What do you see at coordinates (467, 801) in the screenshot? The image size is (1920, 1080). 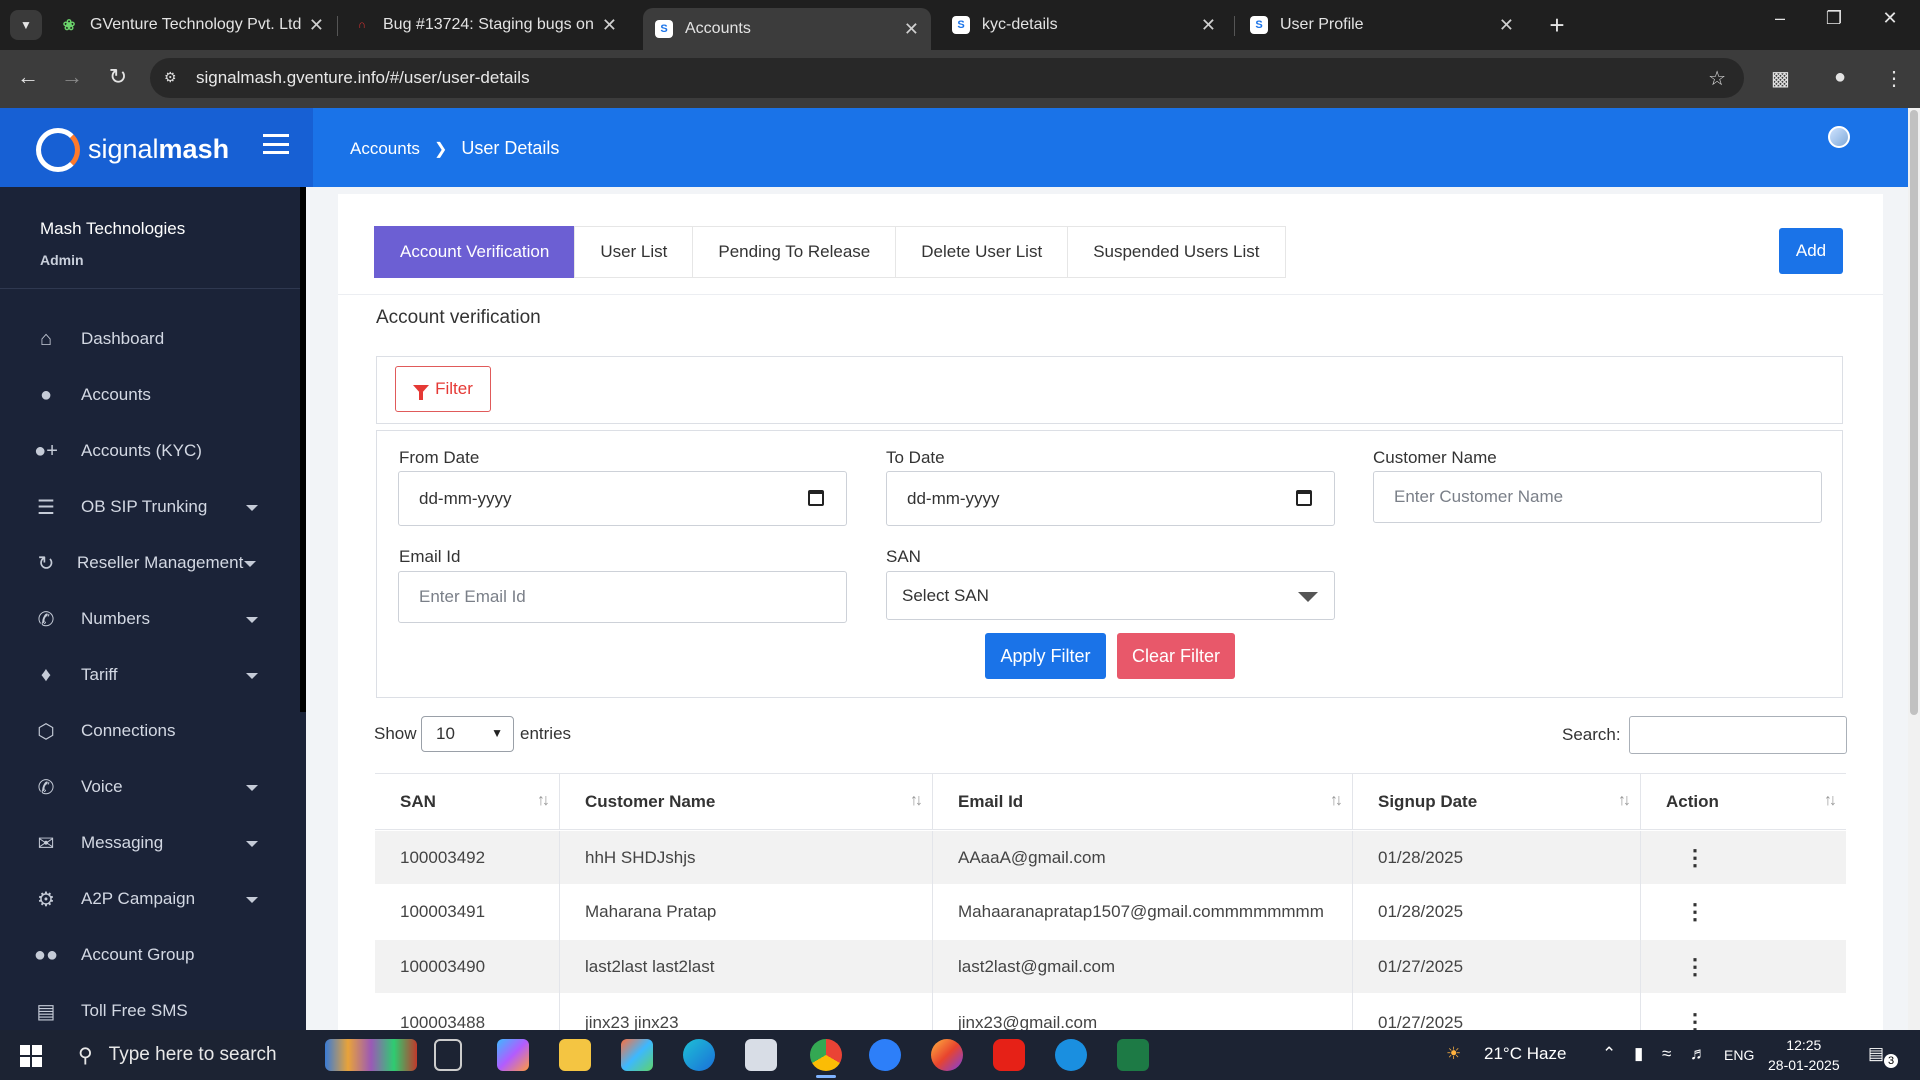 I see `column-header-san: SAN ↑↓` at bounding box center [467, 801].